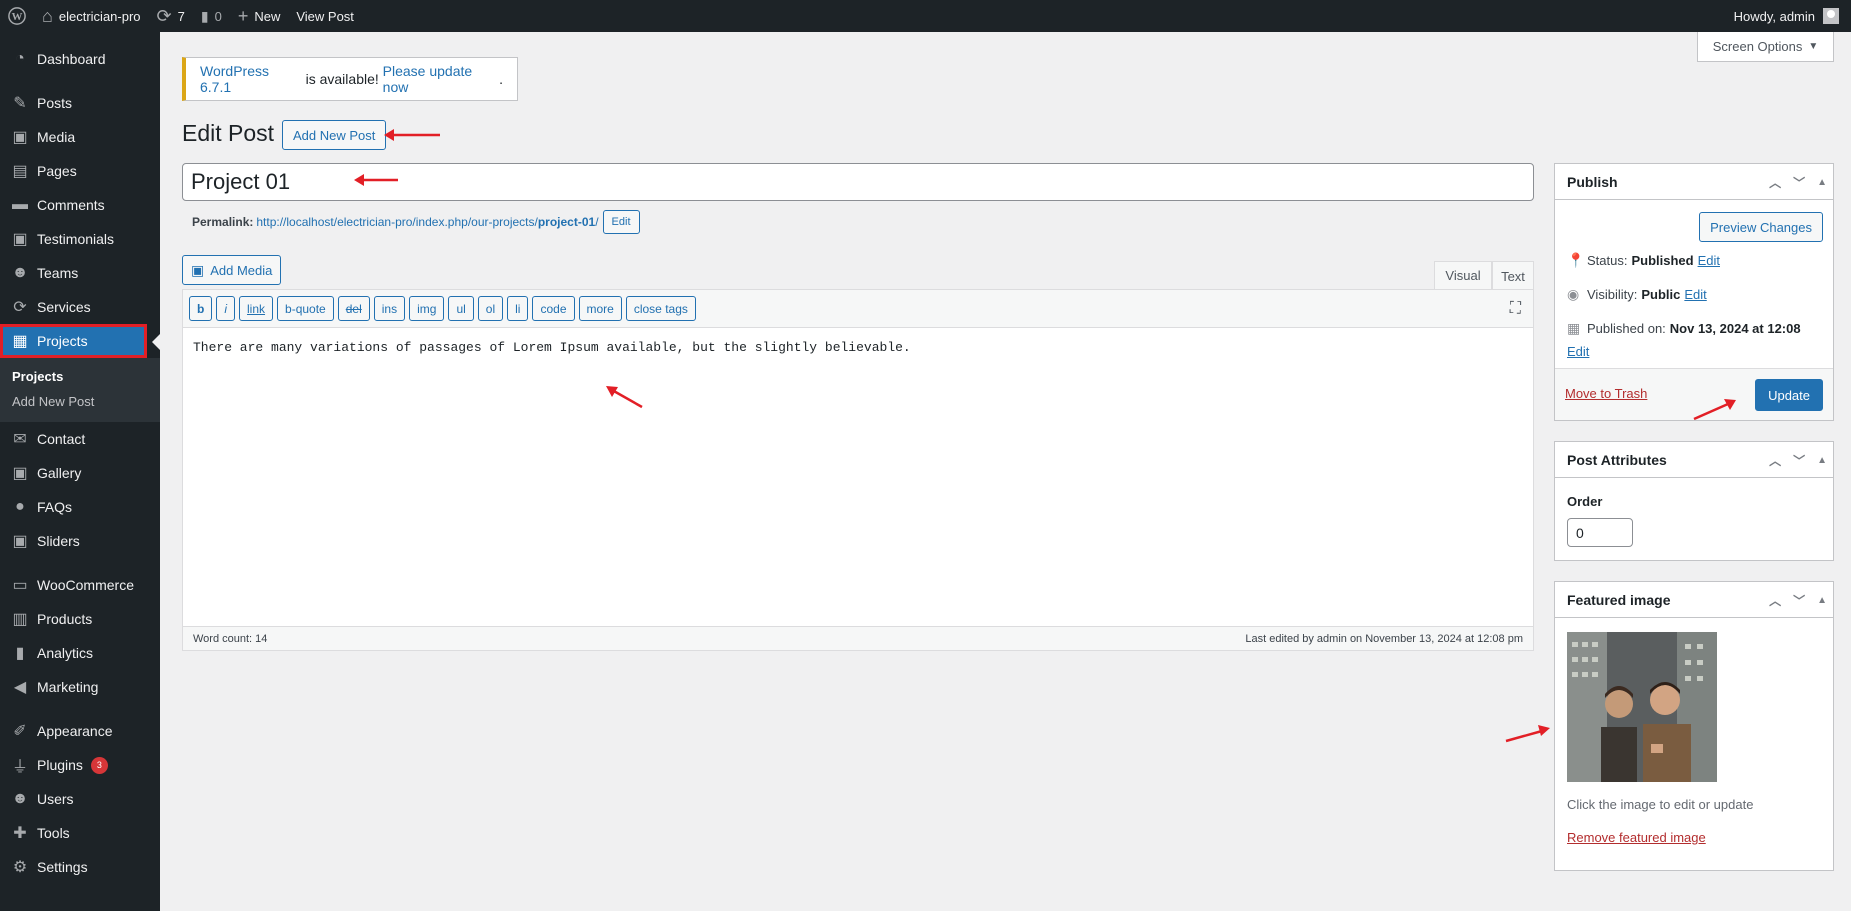  What do you see at coordinates (1513, 275) in the screenshot?
I see `tab-text: Text` at bounding box center [1513, 275].